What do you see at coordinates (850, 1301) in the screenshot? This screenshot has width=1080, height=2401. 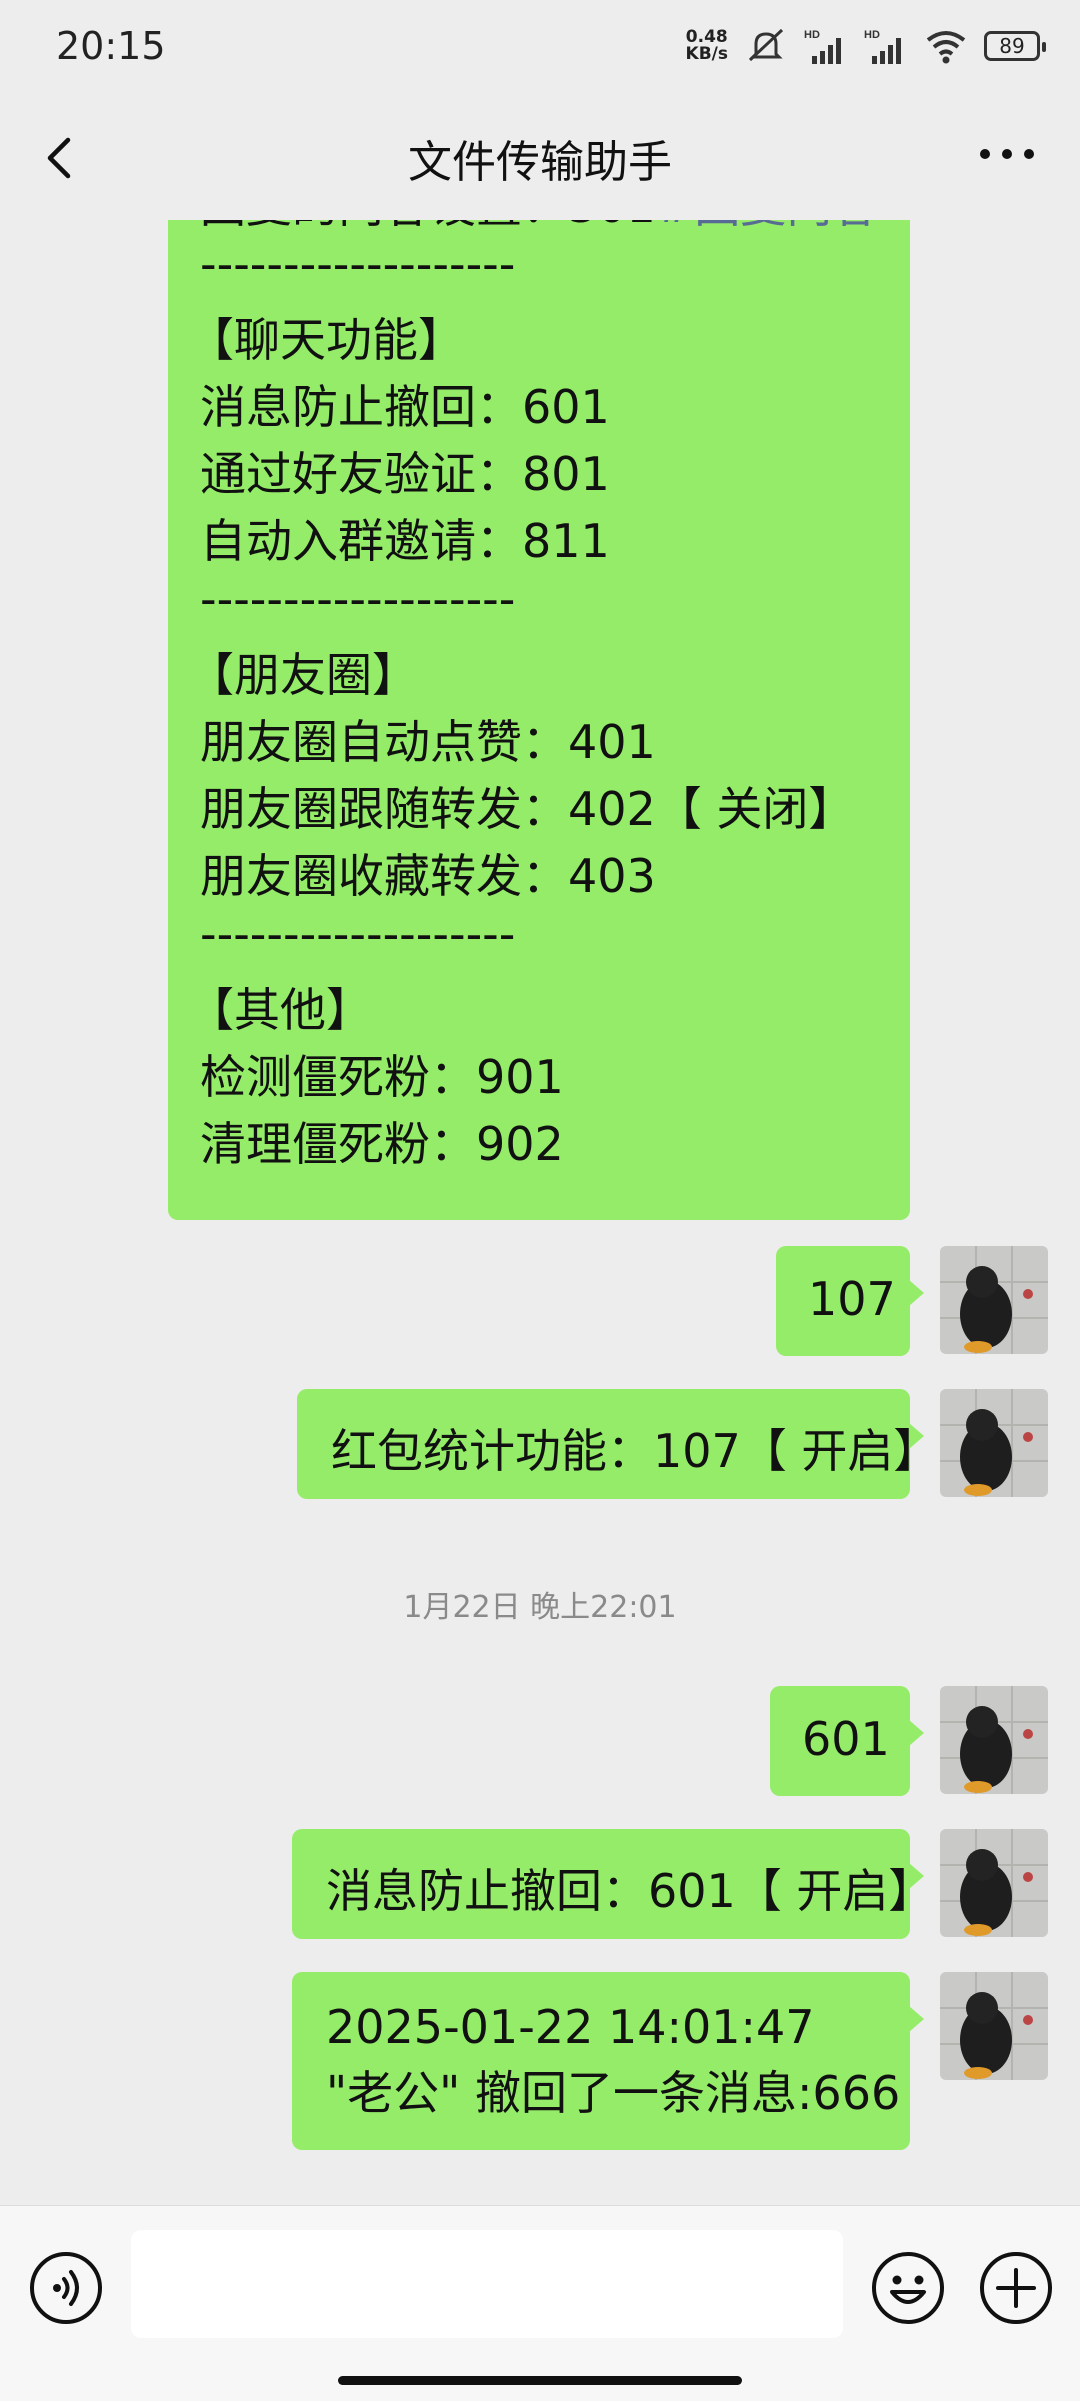 I see `message-bubble: 107` at bounding box center [850, 1301].